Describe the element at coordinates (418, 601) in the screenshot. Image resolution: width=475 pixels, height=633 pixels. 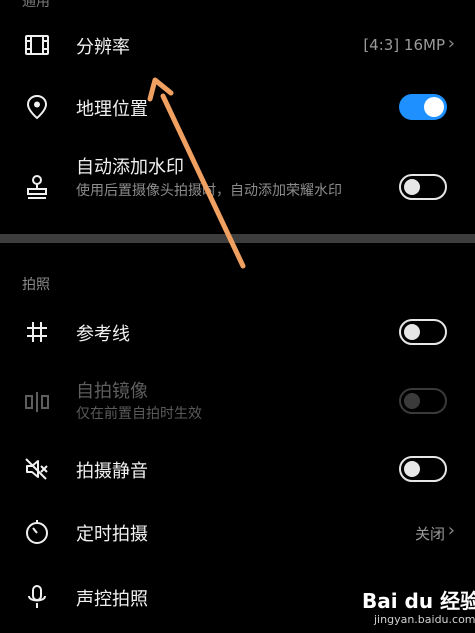
I see `watermark-brand: Bai du 经验` at that location.